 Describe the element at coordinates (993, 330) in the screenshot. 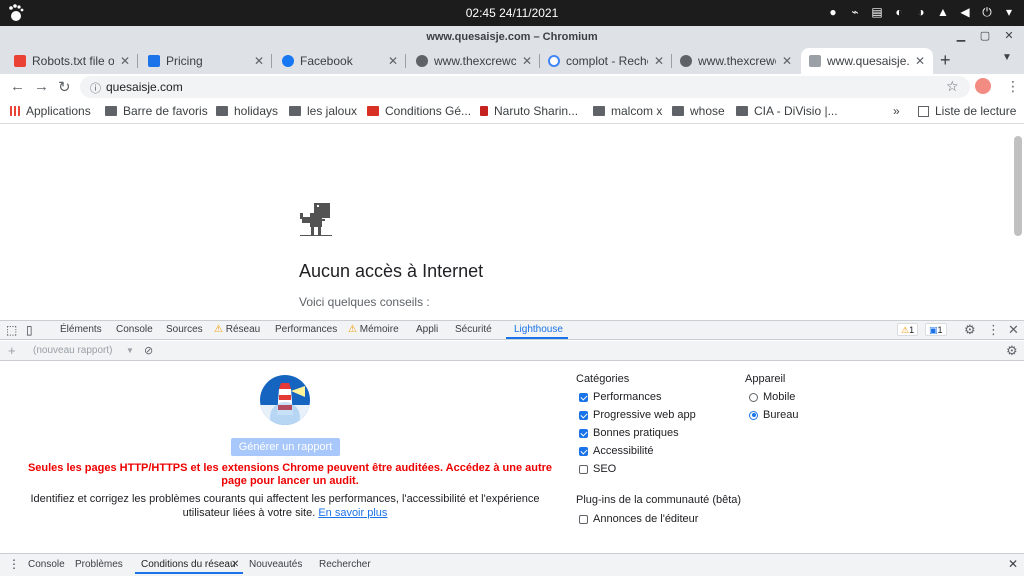

I see `devtools-menu-kebab-icon: ⋮` at that location.